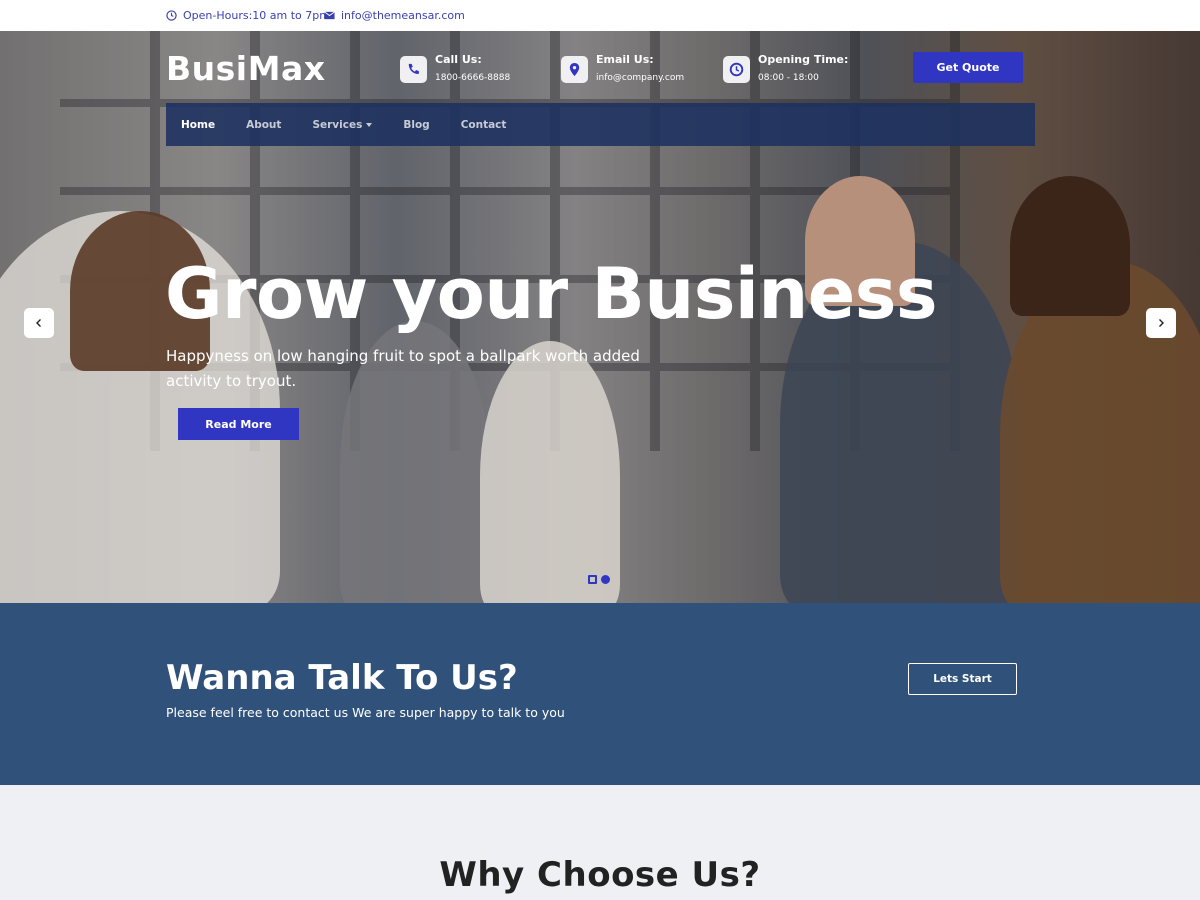 Image resolution: width=1200 pixels, height=900 pixels. What do you see at coordinates (574, 69) in the screenshot?
I see `location-pin-icon` at bounding box center [574, 69].